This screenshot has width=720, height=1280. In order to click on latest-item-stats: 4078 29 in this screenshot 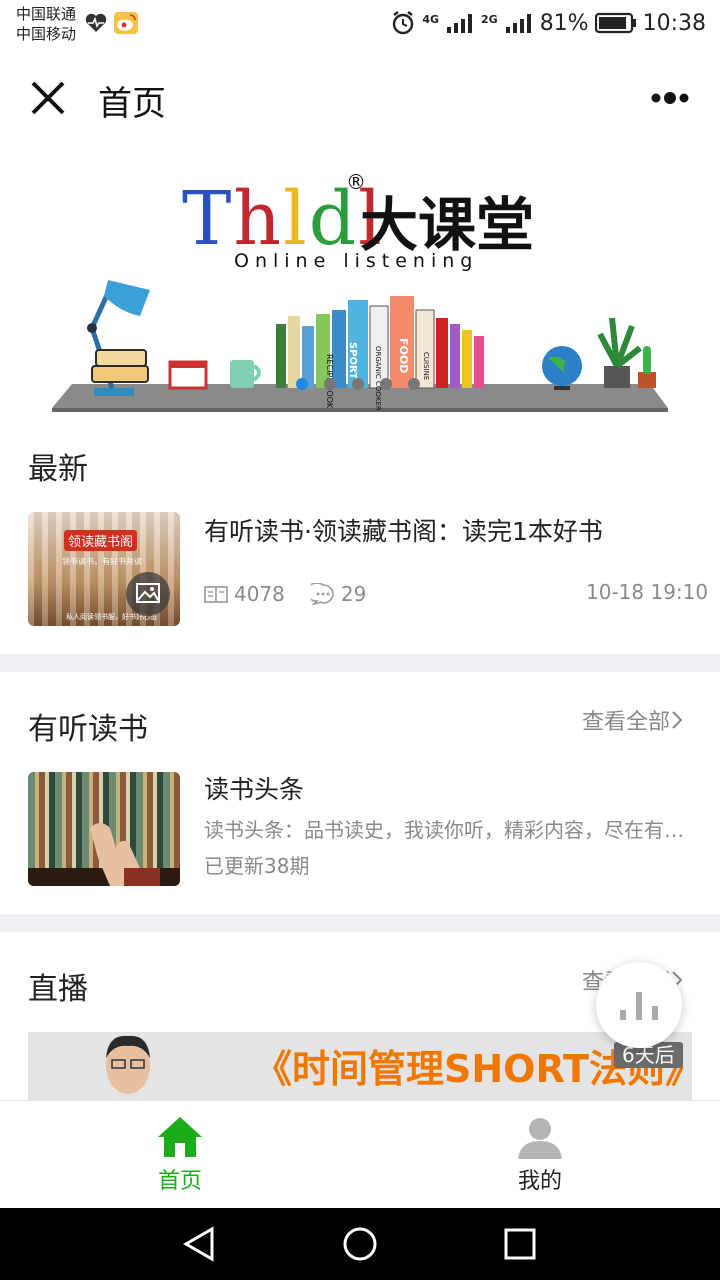, I will do `click(285, 594)`.